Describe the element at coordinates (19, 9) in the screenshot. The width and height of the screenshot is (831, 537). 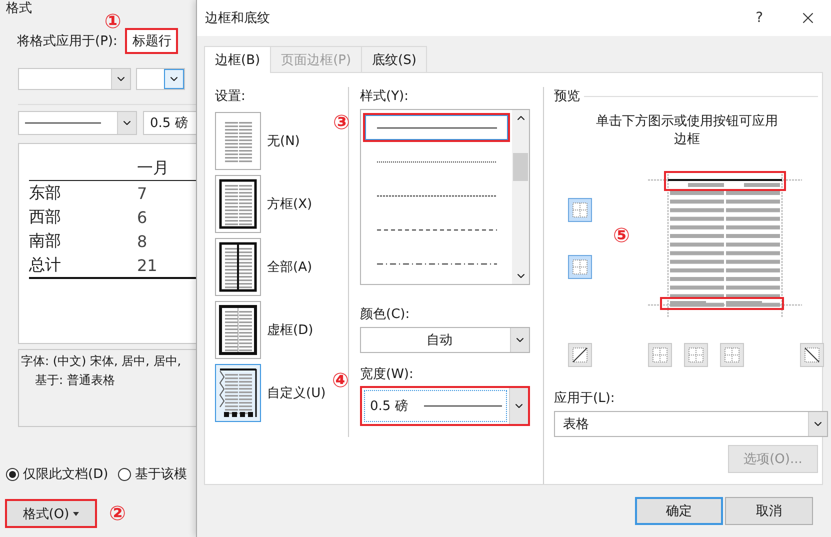
I see `group-label: 格式` at that location.